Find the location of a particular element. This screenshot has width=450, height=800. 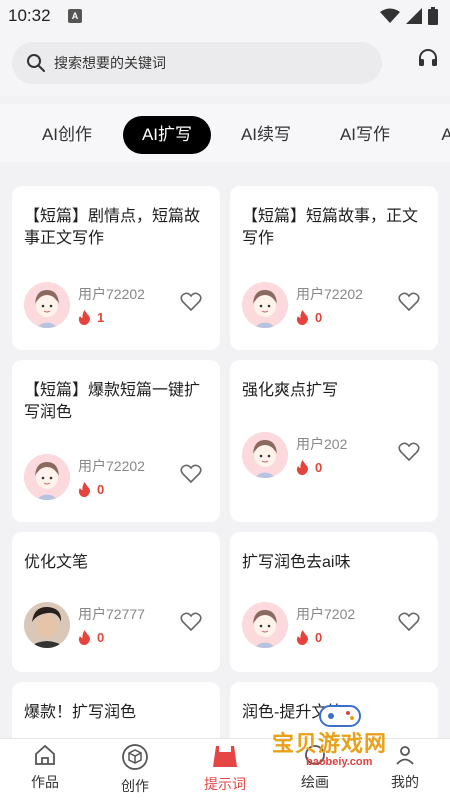

prompt-icon is located at coordinates (225, 756).